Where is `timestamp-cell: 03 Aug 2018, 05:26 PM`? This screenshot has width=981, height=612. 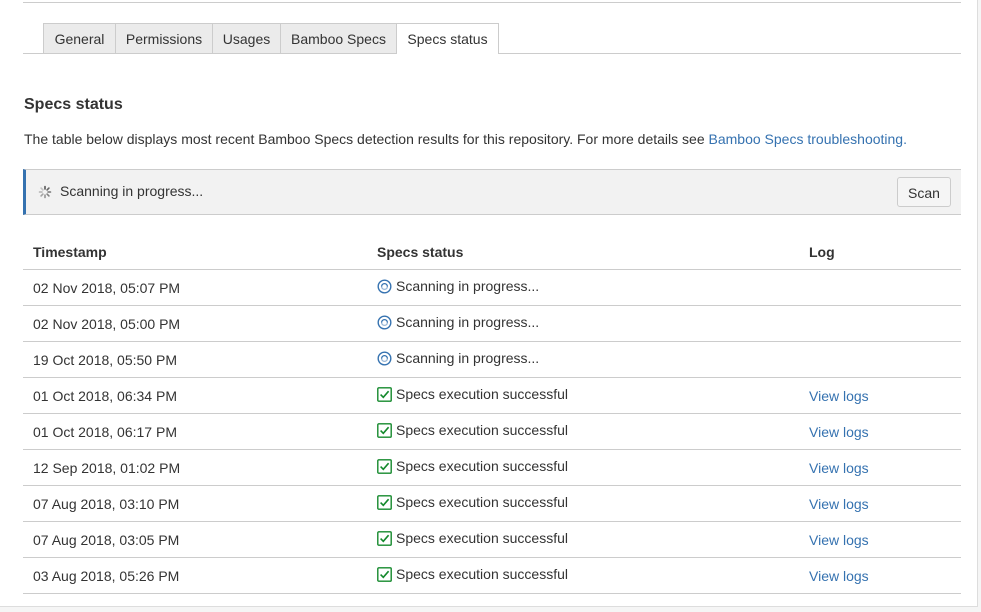
timestamp-cell: 03 Aug 2018, 05:26 PM is located at coordinates (200, 575).